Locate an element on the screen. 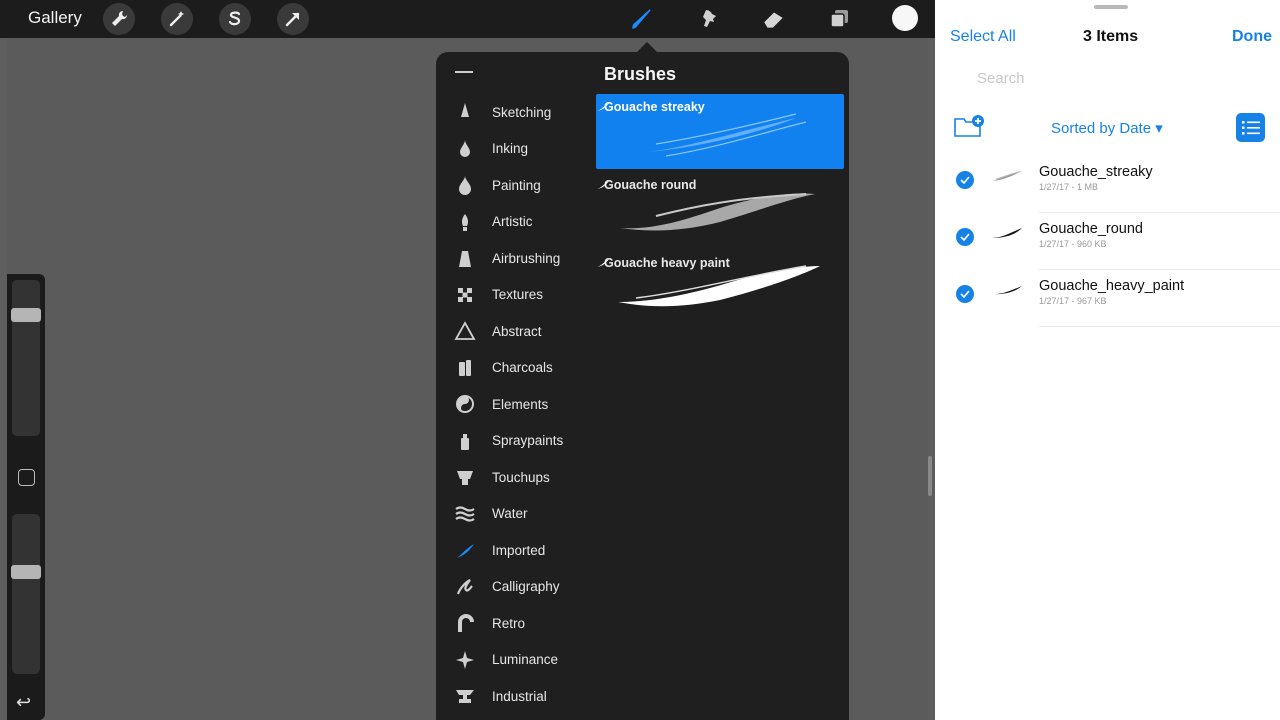 The height and width of the screenshot is (720, 1280). file-name: Gouache_round is located at coordinates (1091, 229).